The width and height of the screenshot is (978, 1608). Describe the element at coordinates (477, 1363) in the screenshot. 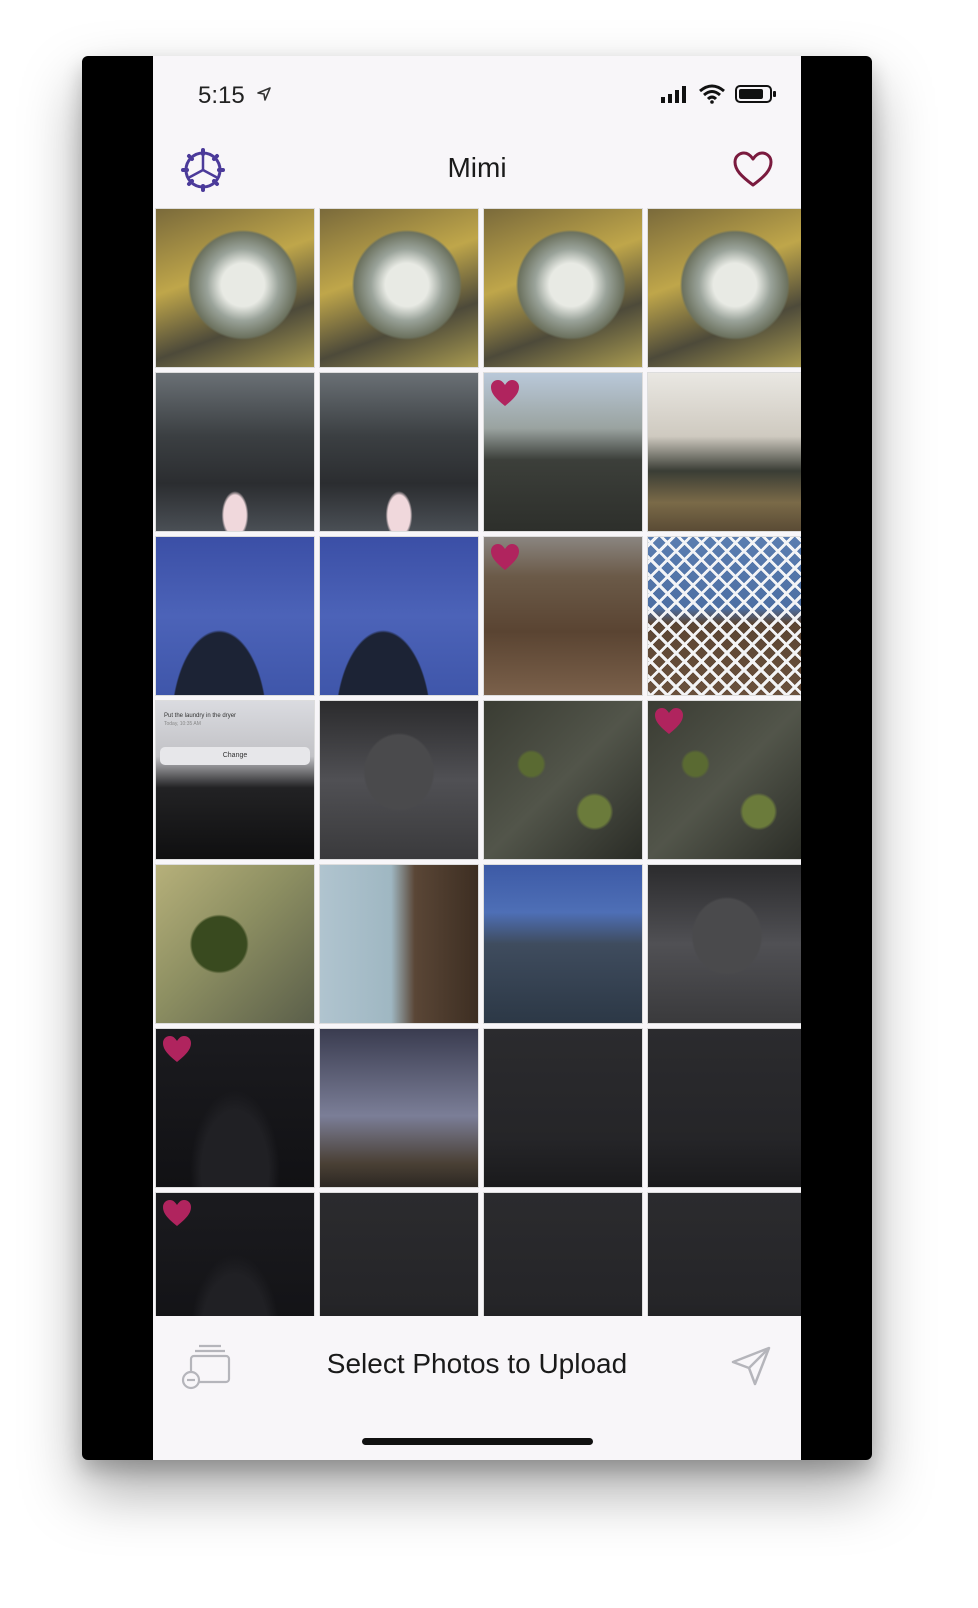

I see `upload-prompt: Select Photos to Upload` at that location.